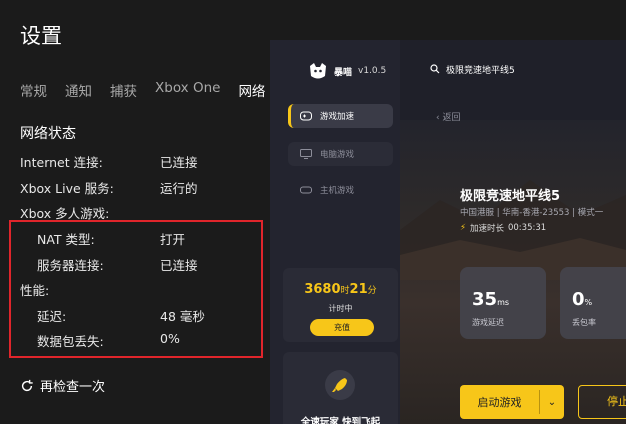 Image resolution: width=626 pixels, height=424 pixels. Describe the element at coordinates (182, 316) in the screenshot. I see `latency-value: 48 毫秒` at that location.